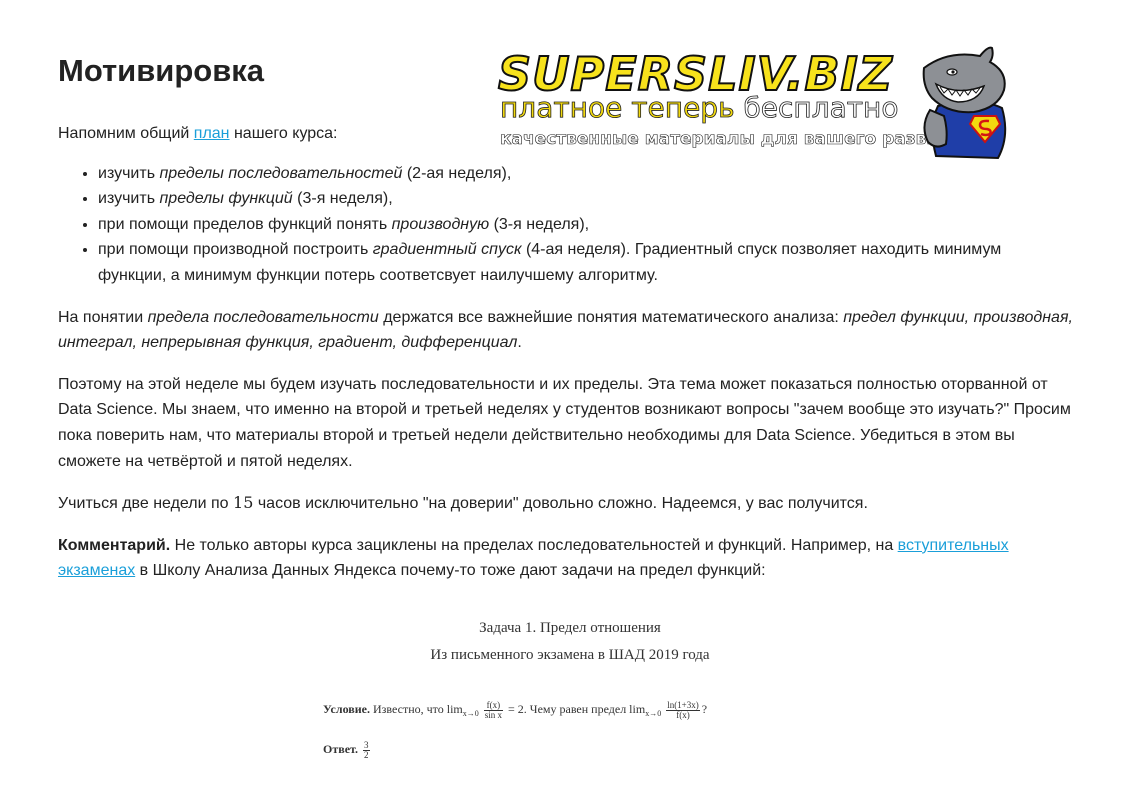  Describe the element at coordinates (212, 133) in the screenshot. I see `plan-link: план` at that location.